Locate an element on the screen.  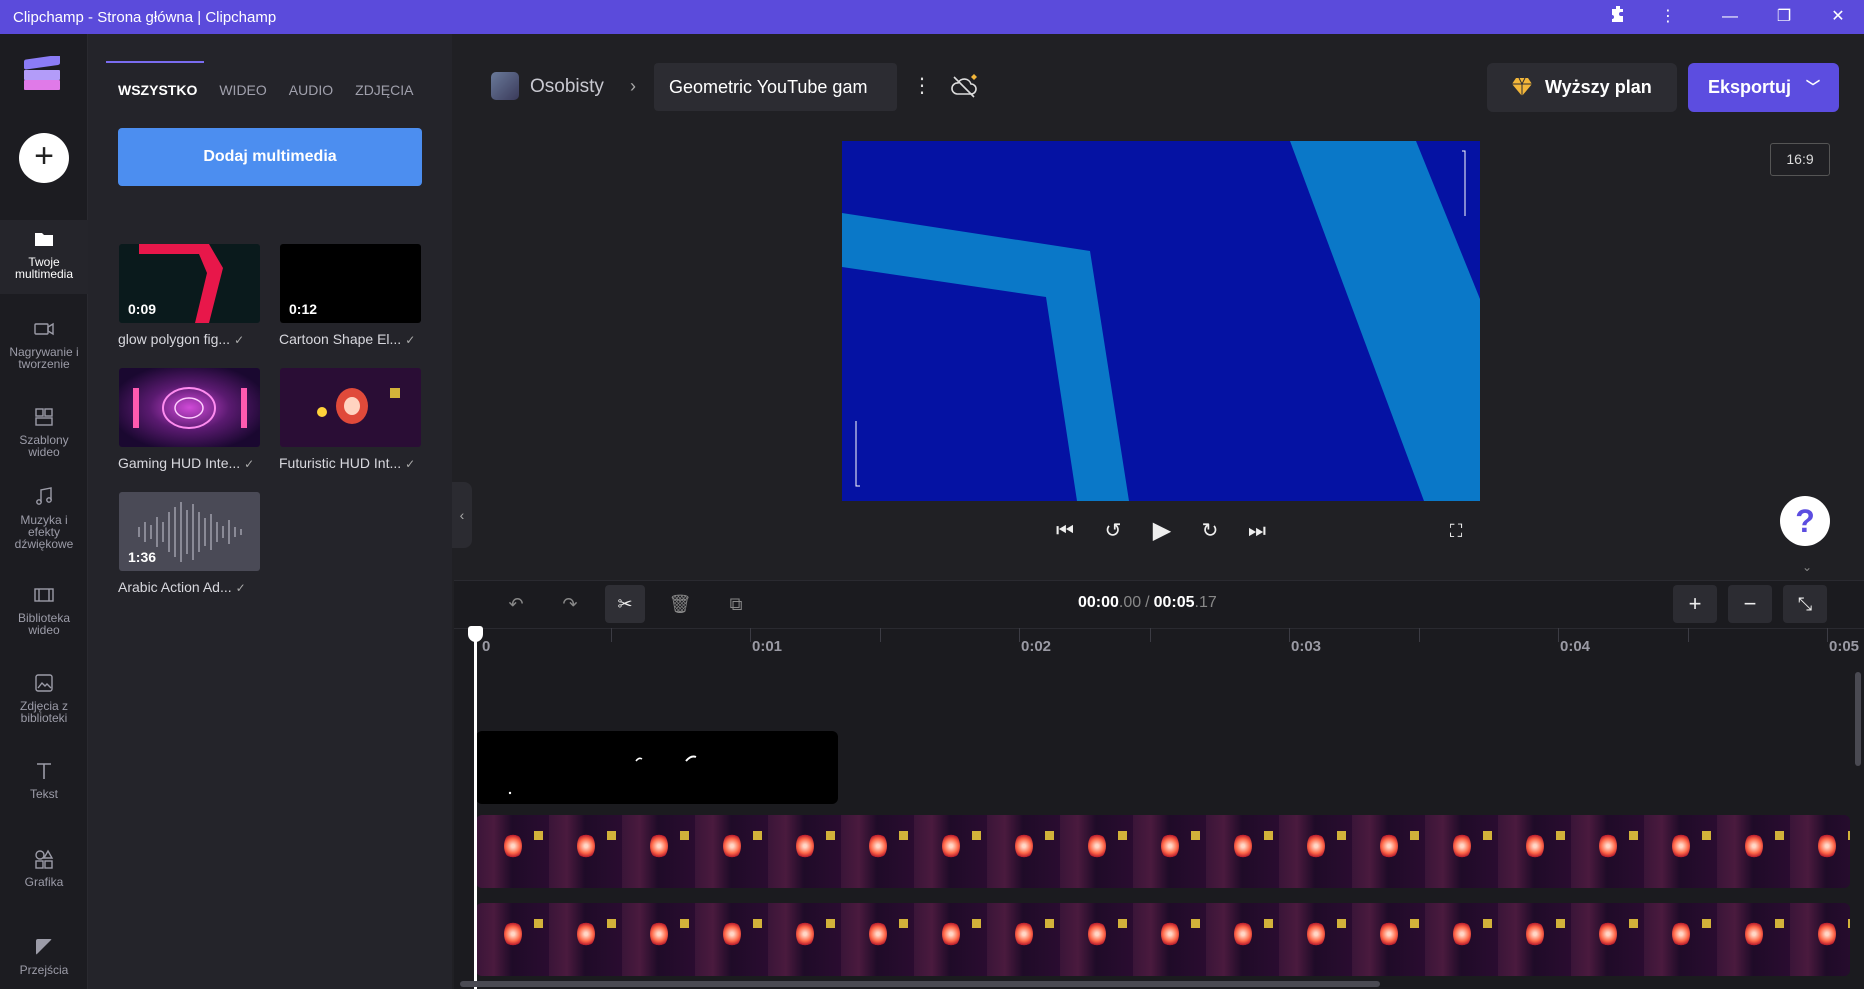
nav-music-sfx: Muzyka i efekty dźwiękowe is located at coordinates (44, 522).